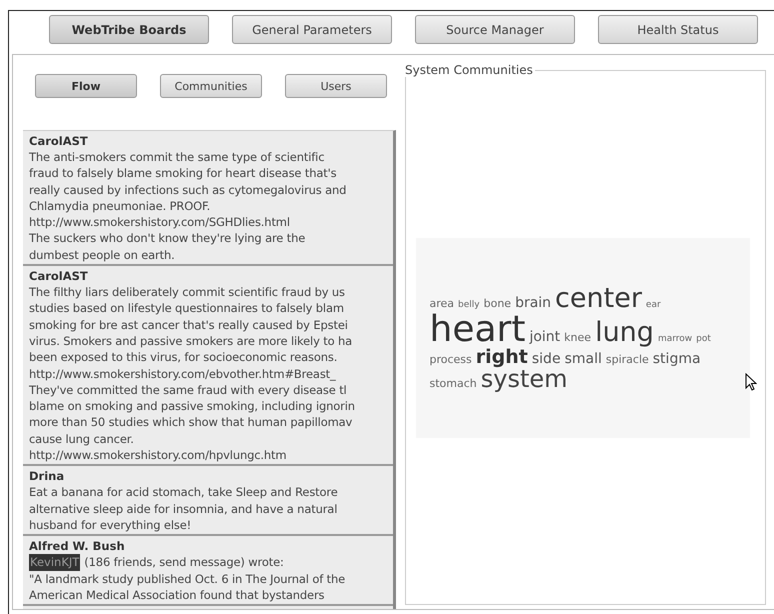 The height and width of the screenshot is (614, 774). What do you see at coordinates (86, 86) in the screenshot?
I see `view-button: Flow` at bounding box center [86, 86].